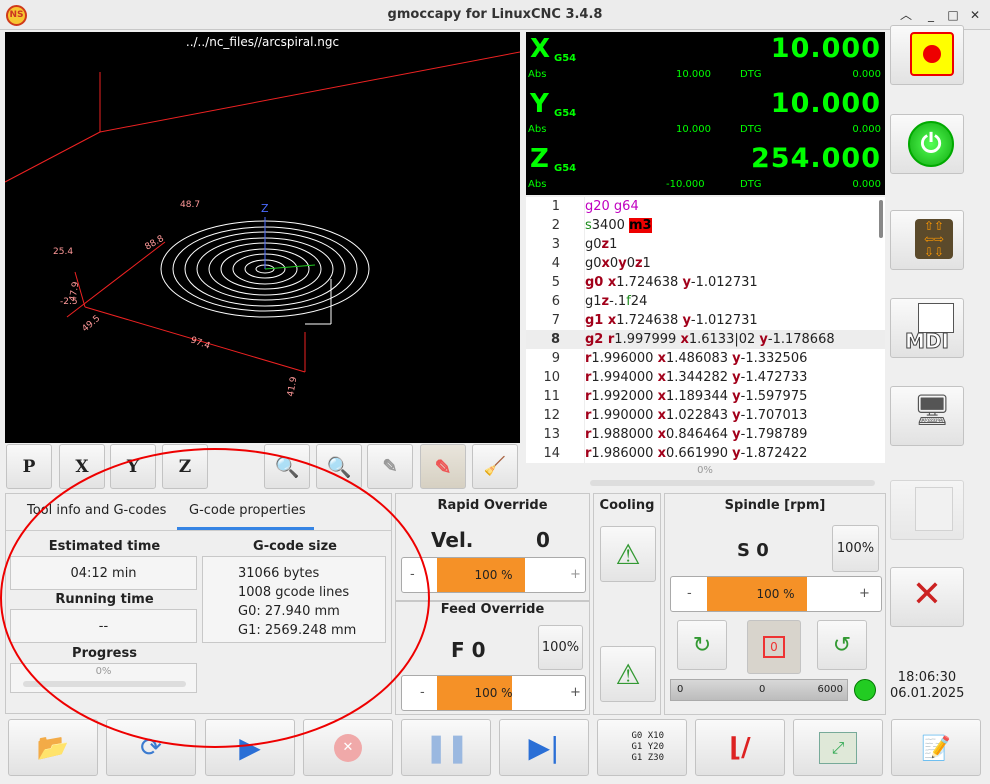 This screenshot has width=990, height=784. I want to click on vel-value: 0, so click(543, 540).